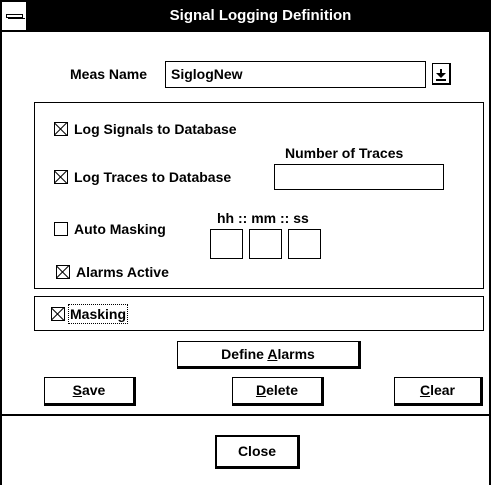 The width and height of the screenshot is (493, 485). What do you see at coordinates (295, 74) in the screenshot?
I see `meas-name-combo: SiglogNew` at bounding box center [295, 74].